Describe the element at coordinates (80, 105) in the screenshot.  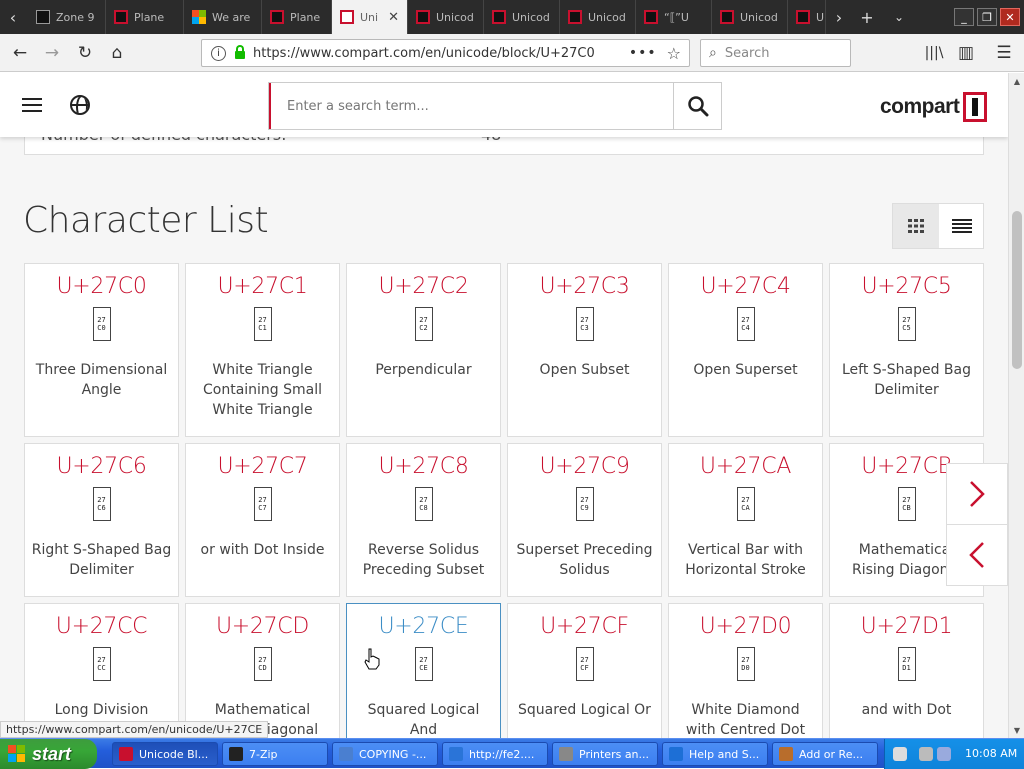
I see `globe-language-icon` at that location.